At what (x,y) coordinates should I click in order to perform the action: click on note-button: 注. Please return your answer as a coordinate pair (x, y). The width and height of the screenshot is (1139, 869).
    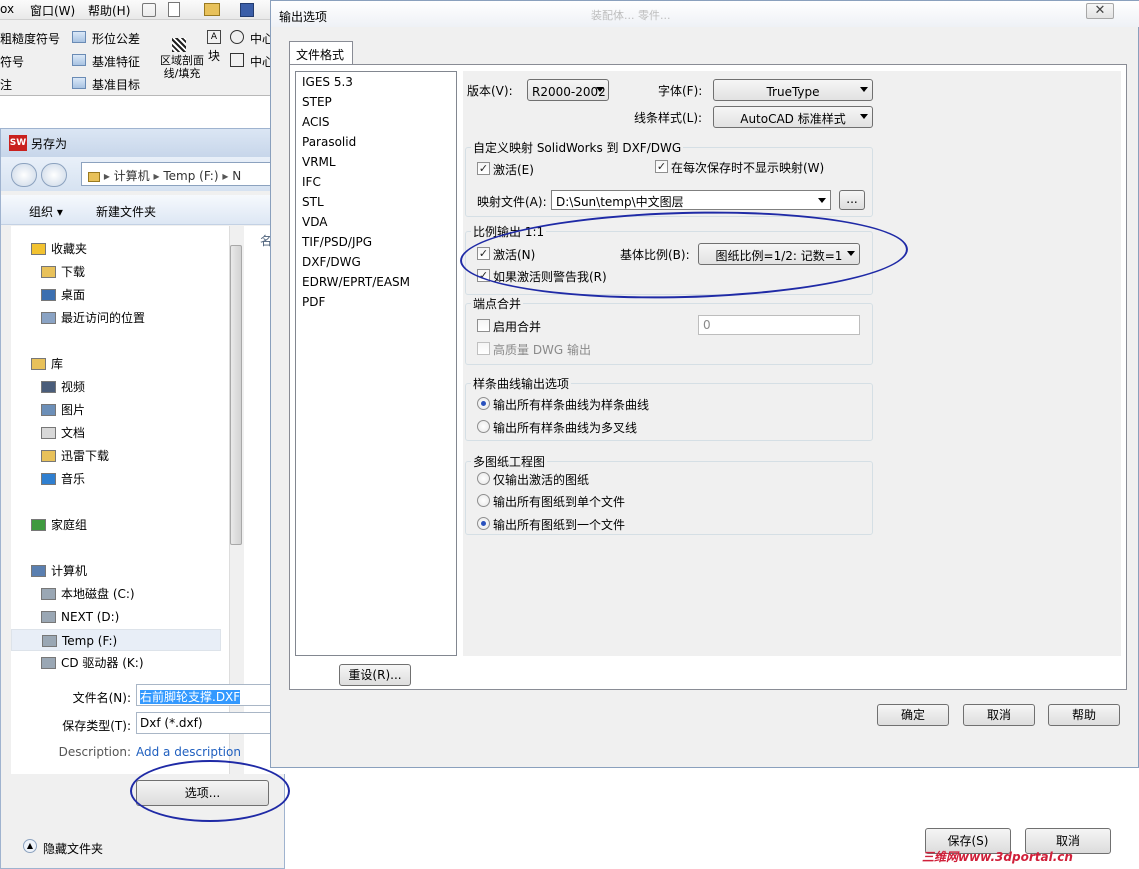
    Looking at the image, I should click on (6, 84).